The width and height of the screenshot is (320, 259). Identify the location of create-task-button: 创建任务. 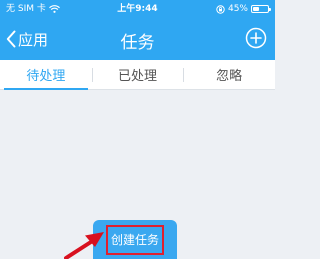
(135, 239).